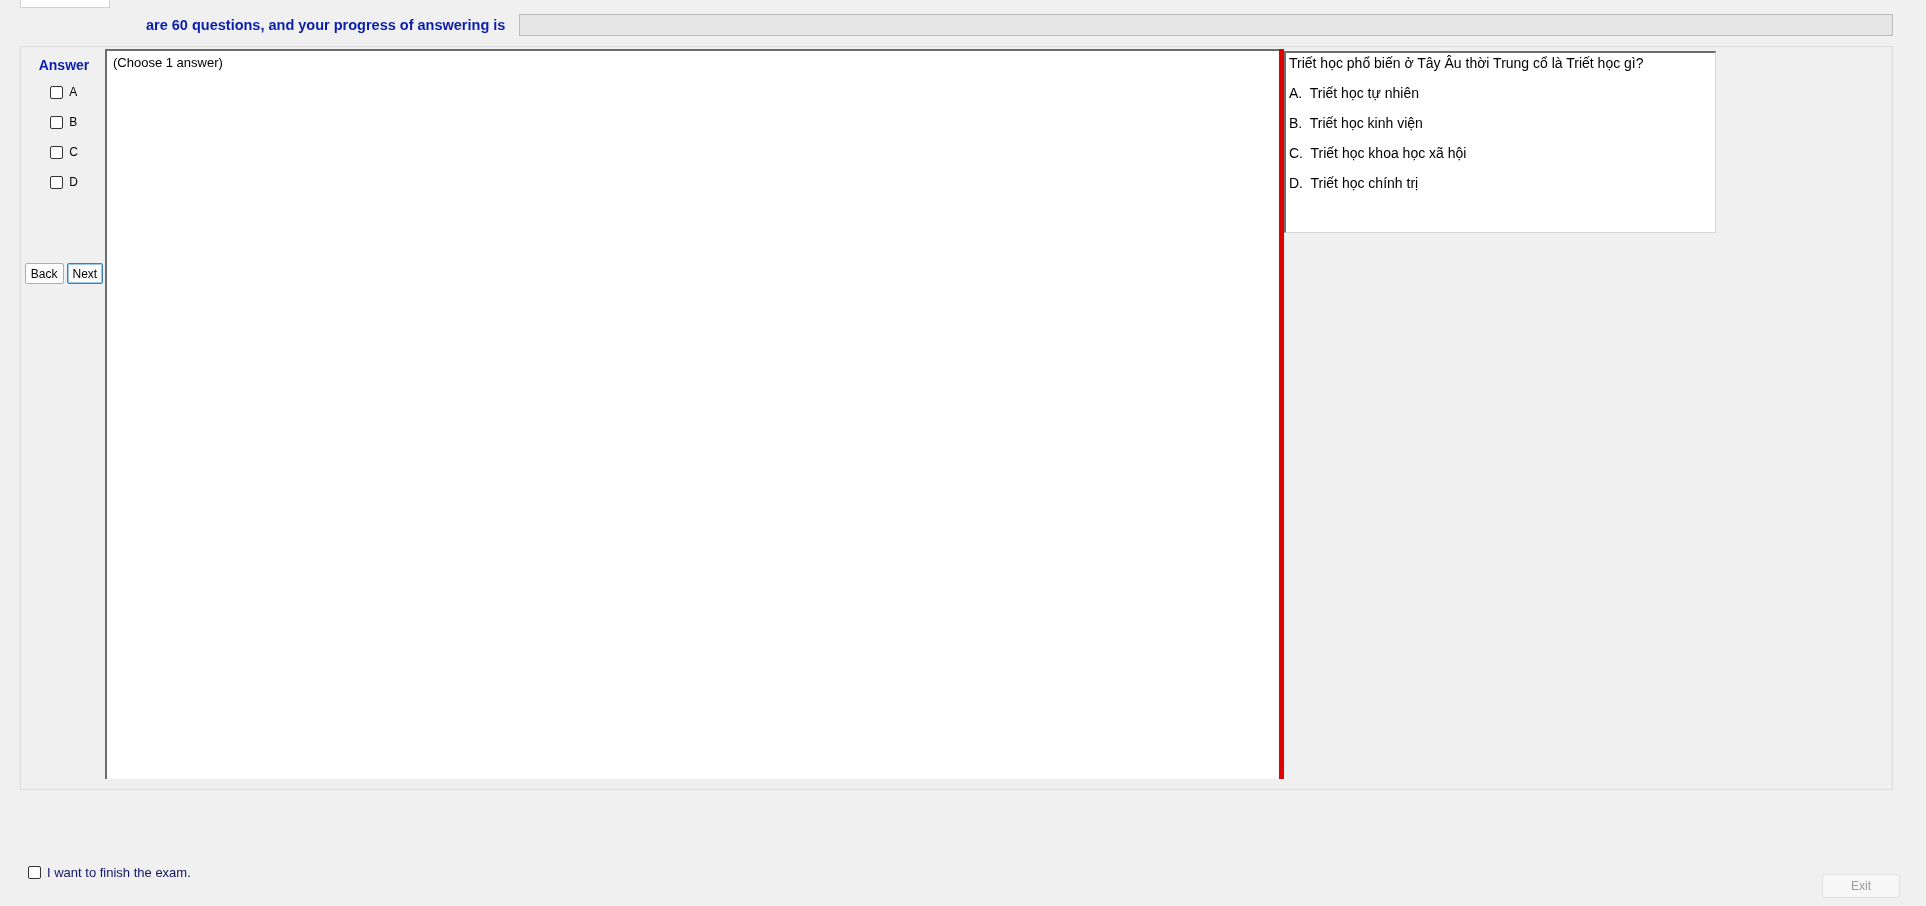  What do you see at coordinates (119, 872) in the screenshot?
I see `finish-label: I want to finish the exam.` at bounding box center [119, 872].